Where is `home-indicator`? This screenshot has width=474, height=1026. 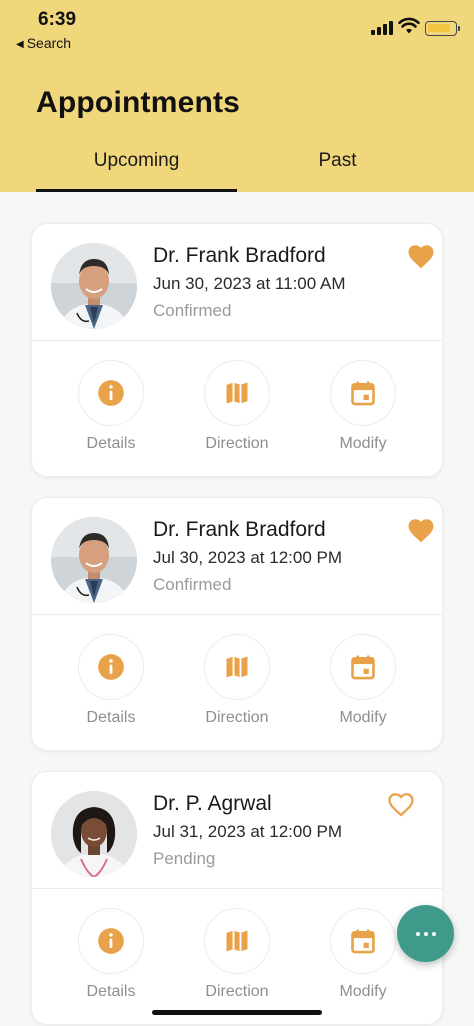 home-indicator is located at coordinates (237, 1012).